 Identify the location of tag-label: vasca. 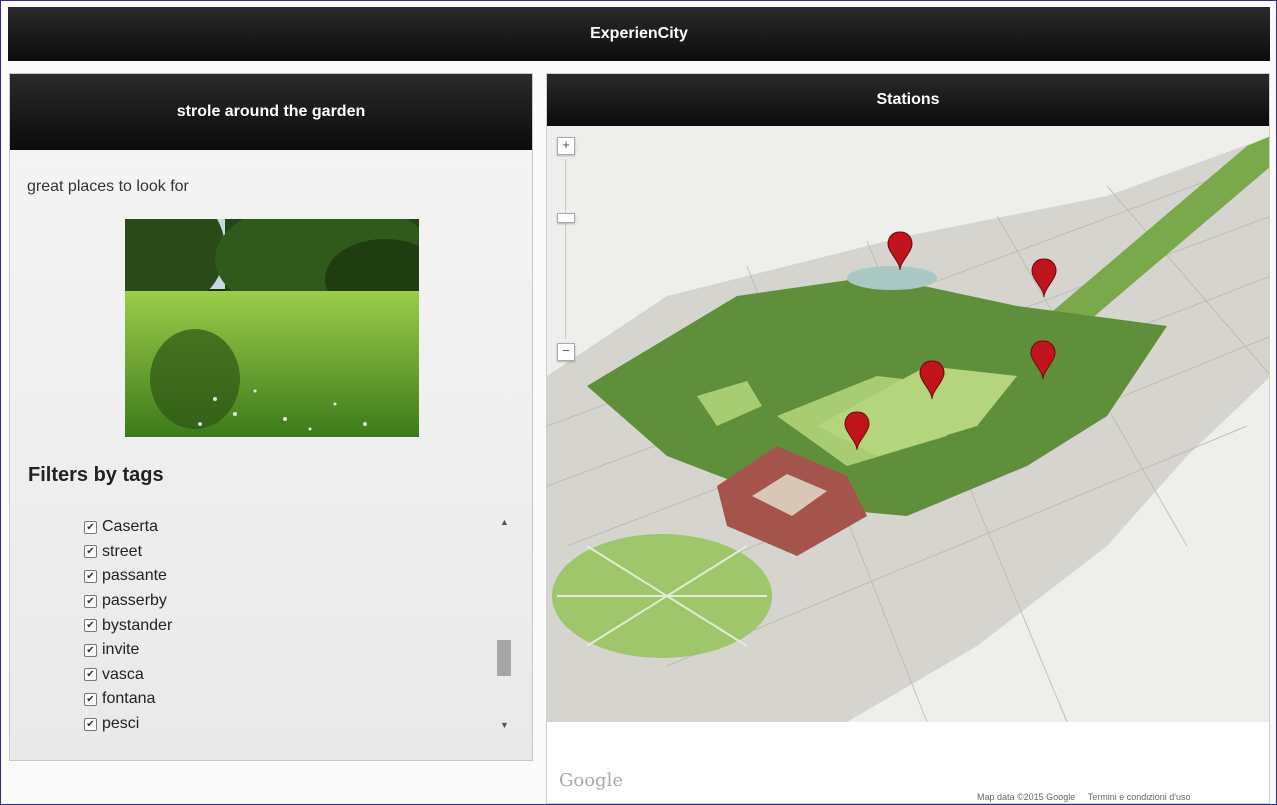
(123, 674).